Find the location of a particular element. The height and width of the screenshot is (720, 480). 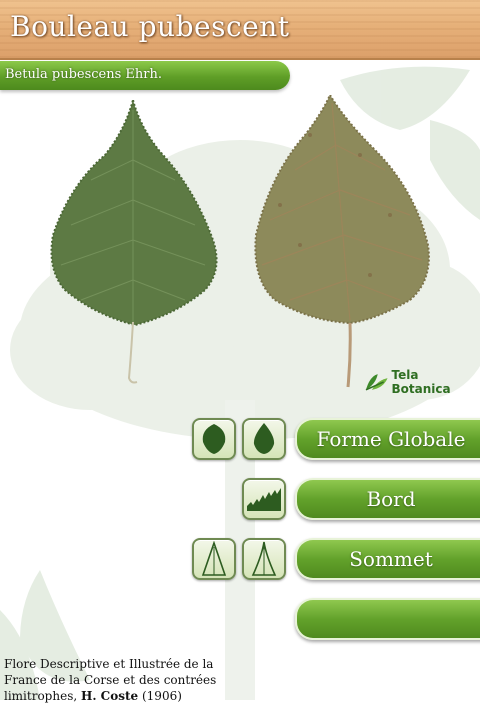

credit-author: H. Coste is located at coordinates (109, 696).